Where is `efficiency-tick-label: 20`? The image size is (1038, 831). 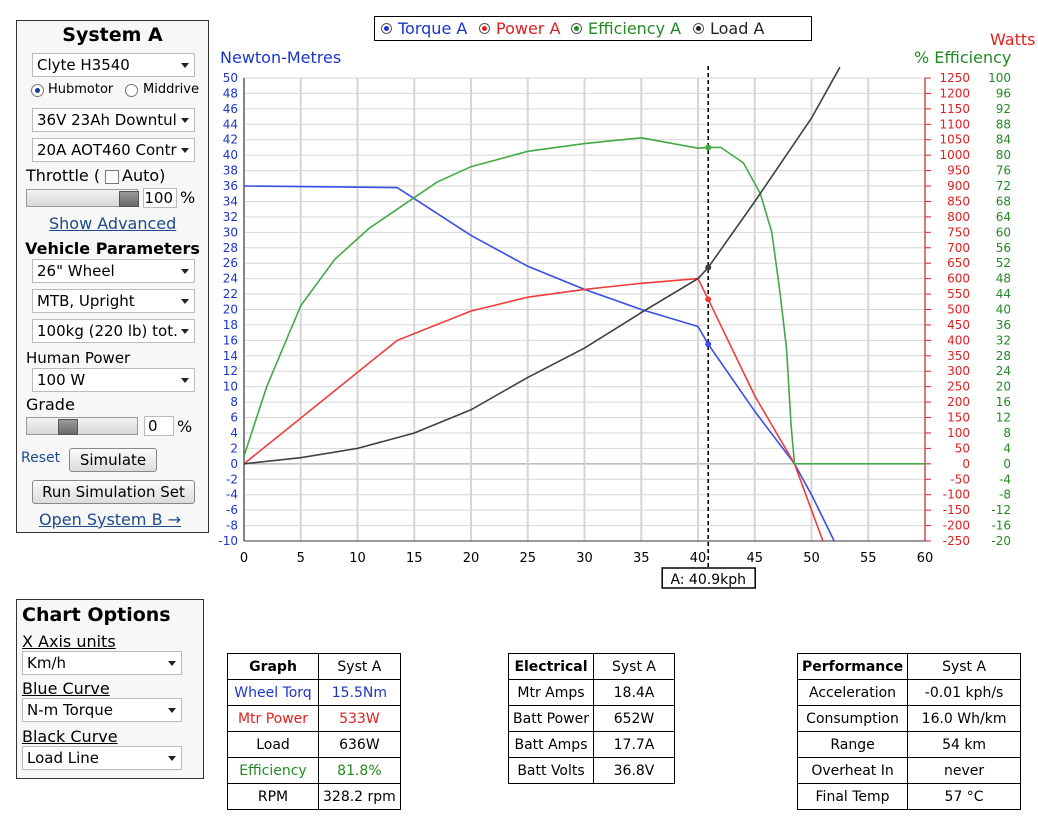
efficiency-tick-label: 20 is located at coordinates (1003, 387).